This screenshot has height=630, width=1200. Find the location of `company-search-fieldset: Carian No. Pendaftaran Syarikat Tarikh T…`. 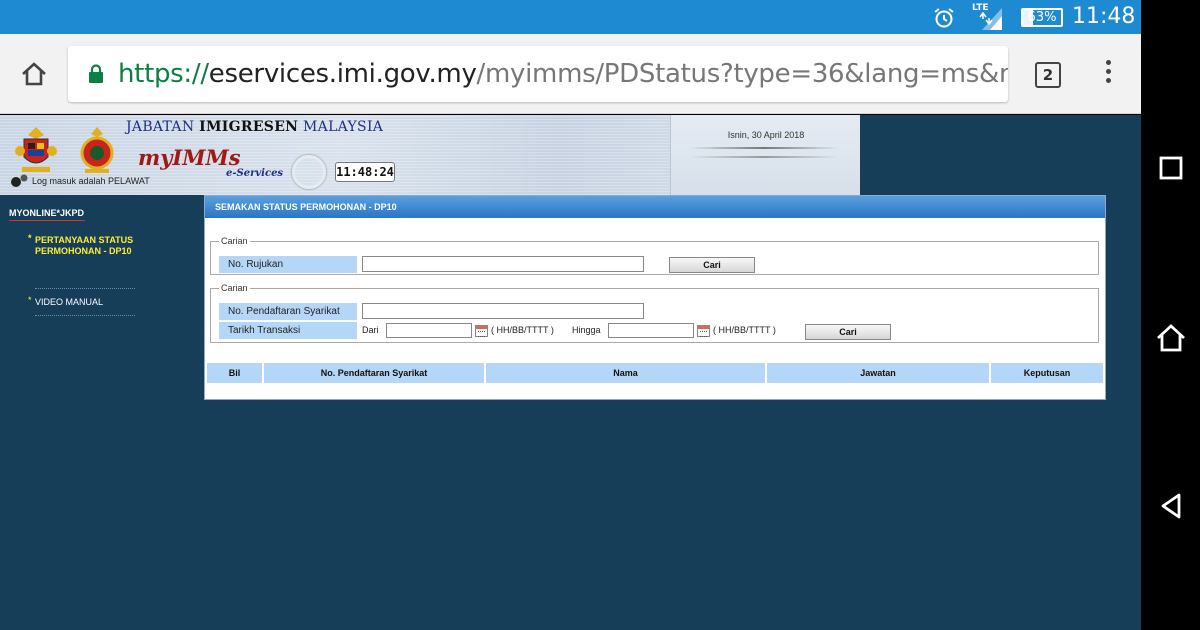

company-search-fieldset: Carian No. Pendaftaran Syarikat Tarikh T… is located at coordinates (654, 313).